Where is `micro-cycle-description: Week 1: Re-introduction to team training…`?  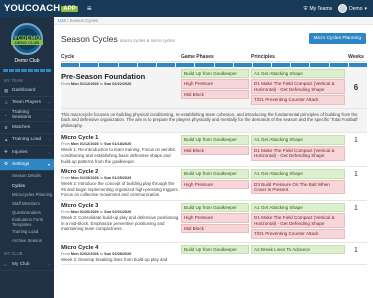
micro-cycle-description: Week 1: Re-introduction to team training… is located at coordinates (118, 155).